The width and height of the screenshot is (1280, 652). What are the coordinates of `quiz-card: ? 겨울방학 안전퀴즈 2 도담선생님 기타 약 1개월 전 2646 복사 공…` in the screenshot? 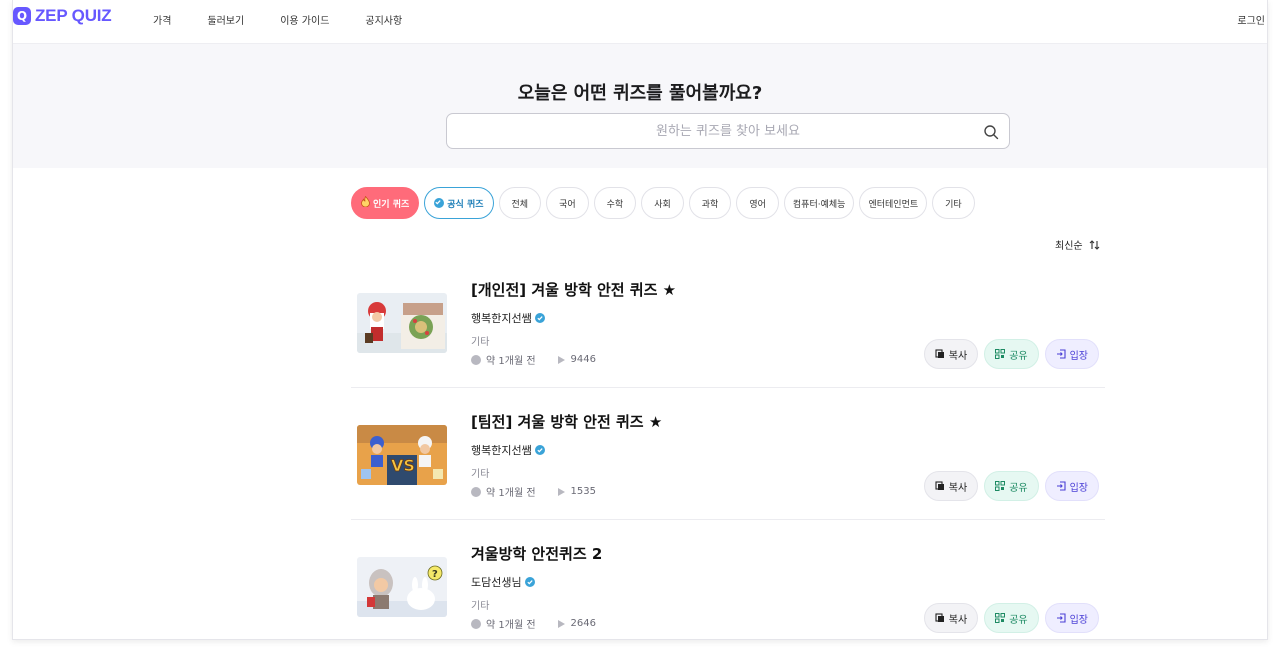 It's located at (728, 579).